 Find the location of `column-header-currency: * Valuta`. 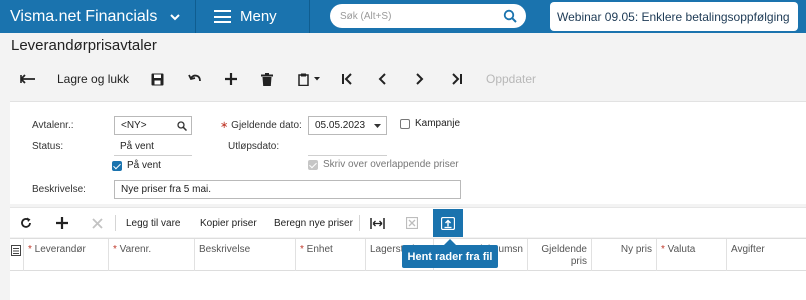

column-header-currency: * Valuta is located at coordinates (692, 255).